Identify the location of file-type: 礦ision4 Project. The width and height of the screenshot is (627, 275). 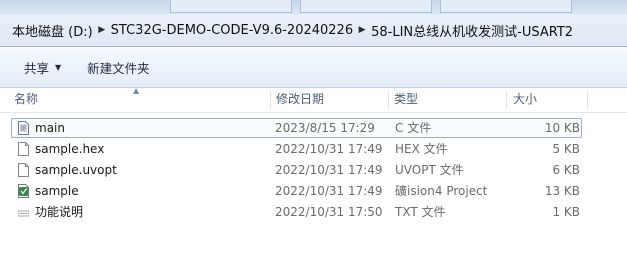
(441, 191).